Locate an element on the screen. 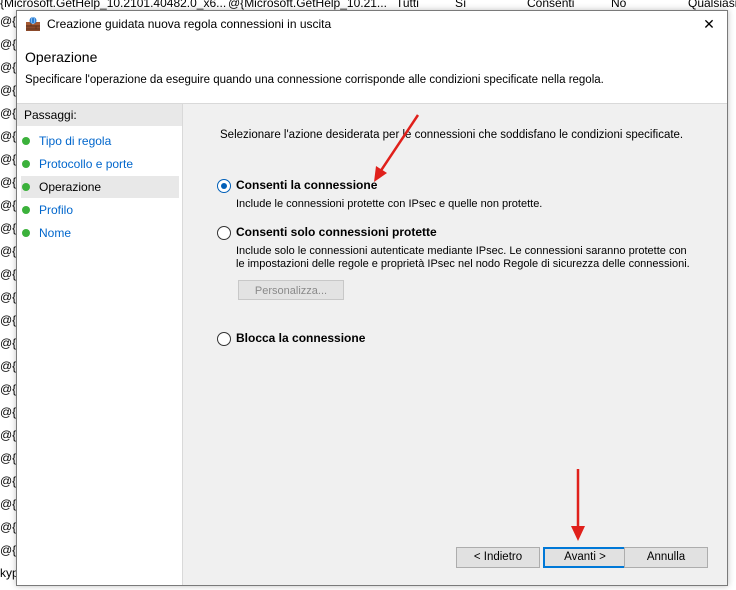 The image size is (736, 590). block-radio is located at coordinates (224, 339).